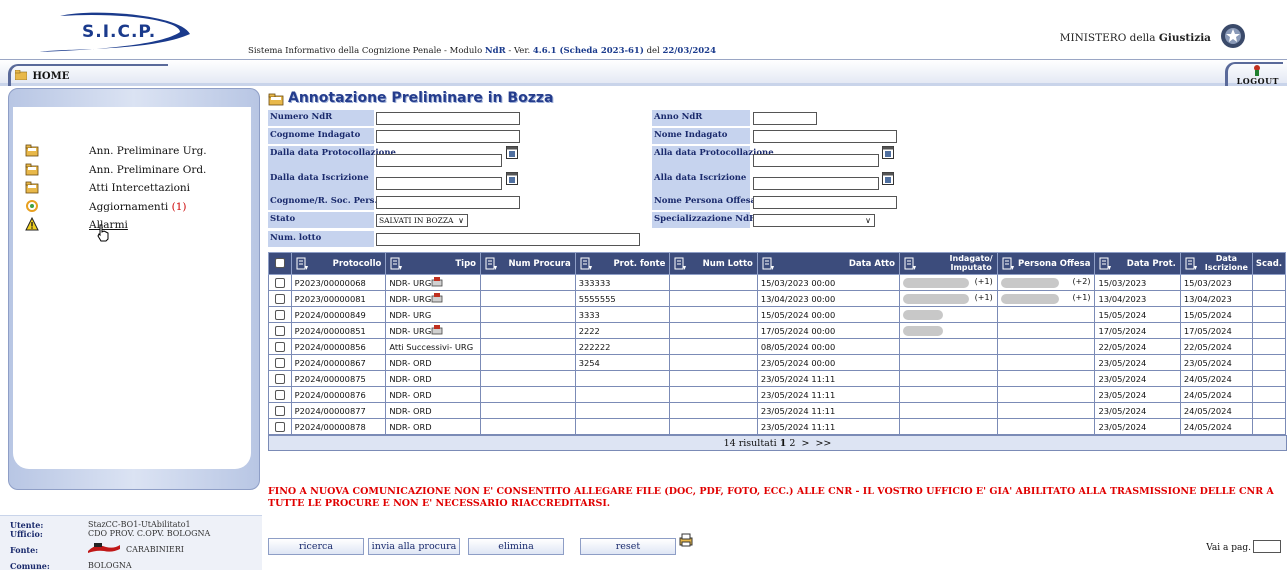 The height and width of the screenshot is (570, 1287). What do you see at coordinates (448, 202) in the screenshot?
I see `cognome-persona-offesa-input` at bounding box center [448, 202].